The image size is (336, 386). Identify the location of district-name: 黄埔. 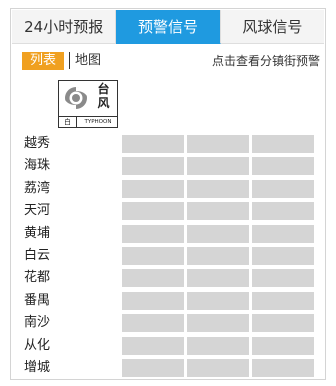
(37, 233).